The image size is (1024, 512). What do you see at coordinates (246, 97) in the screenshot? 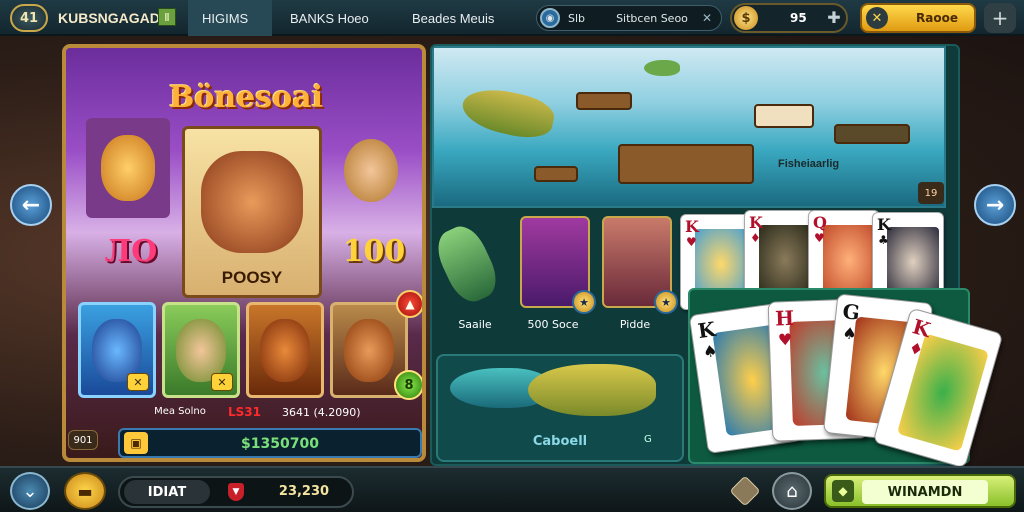
I see `slot-title: Bönesoai` at bounding box center [246, 97].